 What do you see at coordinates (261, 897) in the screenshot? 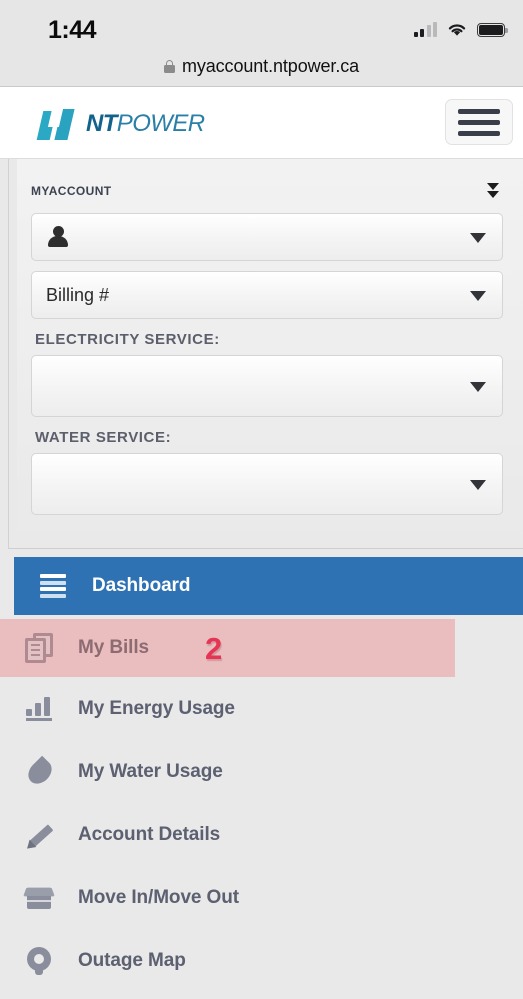
I see `nav-item-move-in-move-out: Move In/Move Out` at bounding box center [261, 897].